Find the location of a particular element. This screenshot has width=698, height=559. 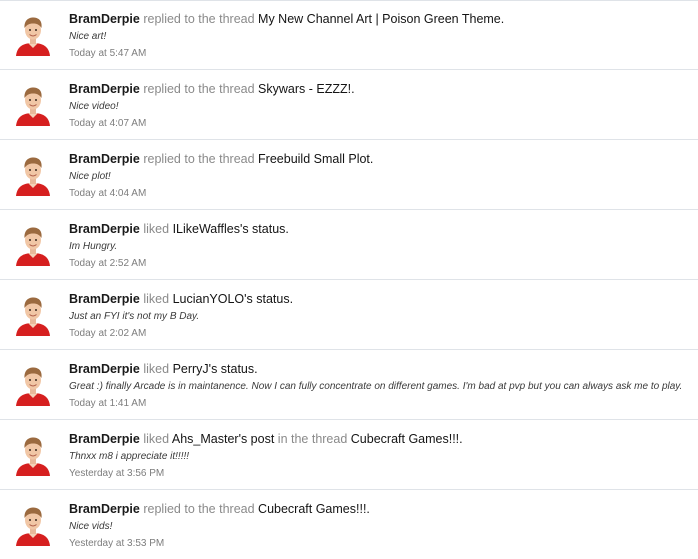

feed-item-headline: BramDerpie liked ILikeWaffles's status. is located at coordinates (379, 229).